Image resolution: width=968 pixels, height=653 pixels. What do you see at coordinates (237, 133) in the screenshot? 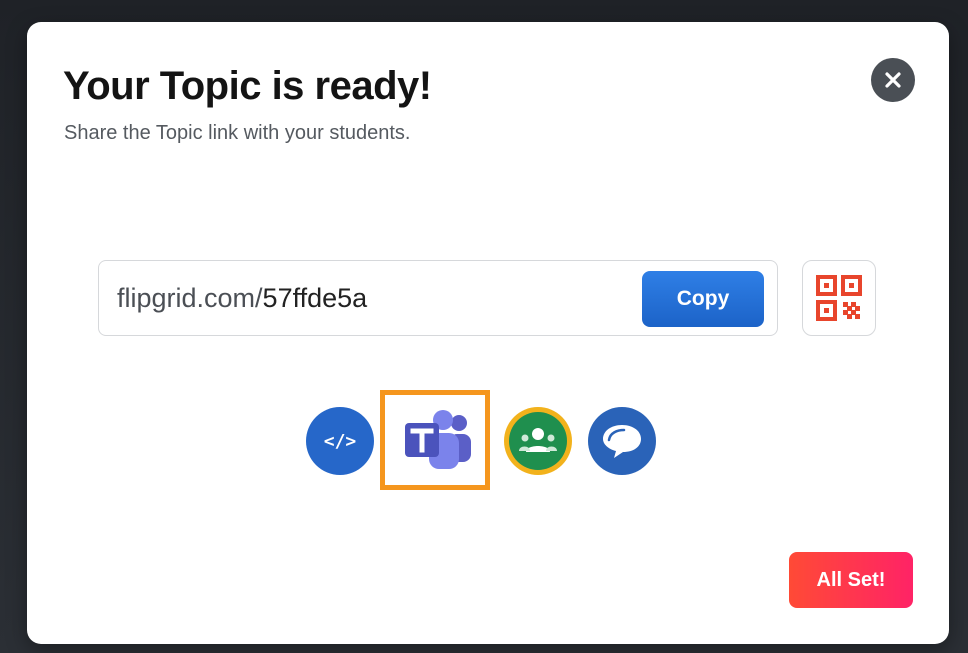
I see `modal-subtitle: Share the Topic link with your students.` at bounding box center [237, 133].